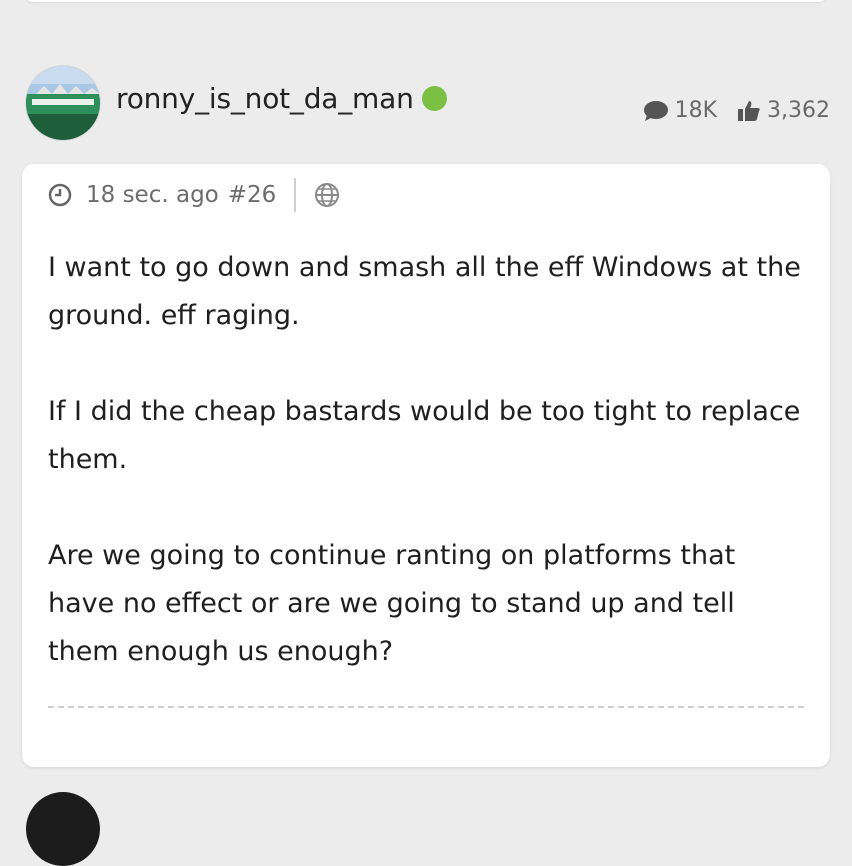  Describe the element at coordinates (252, 195) in the screenshot. I see `post-number: #26` at that location.